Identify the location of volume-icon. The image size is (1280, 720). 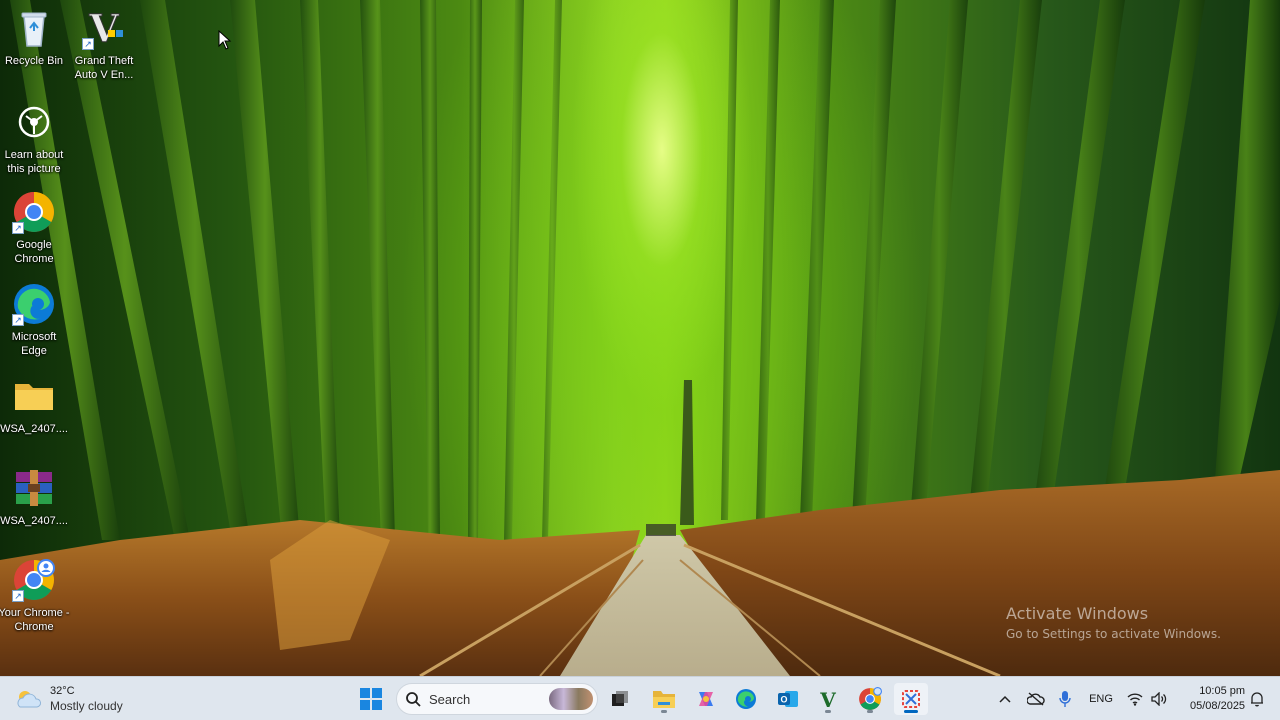
(1159, 699).